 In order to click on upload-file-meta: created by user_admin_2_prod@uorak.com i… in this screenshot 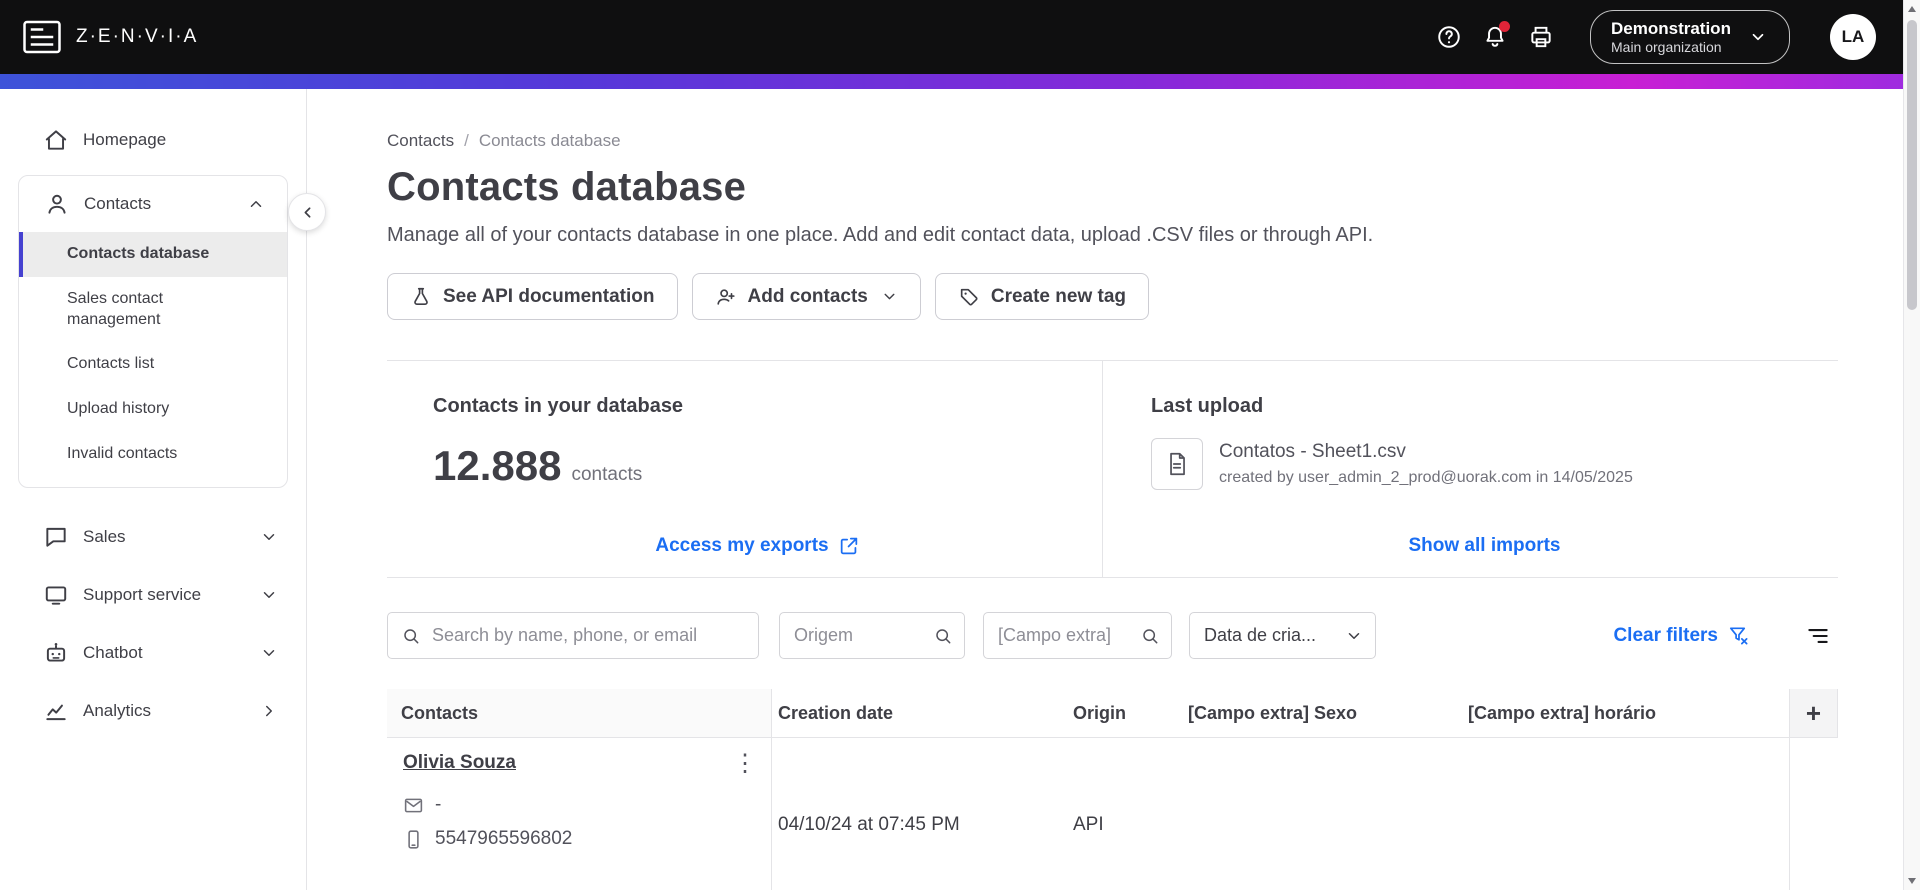, I will do `click(1426, 477)`.